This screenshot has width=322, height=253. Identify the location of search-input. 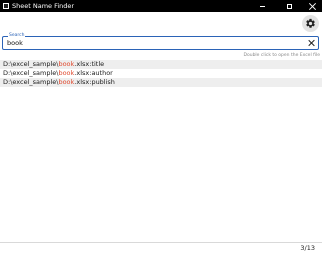
(152, 43).